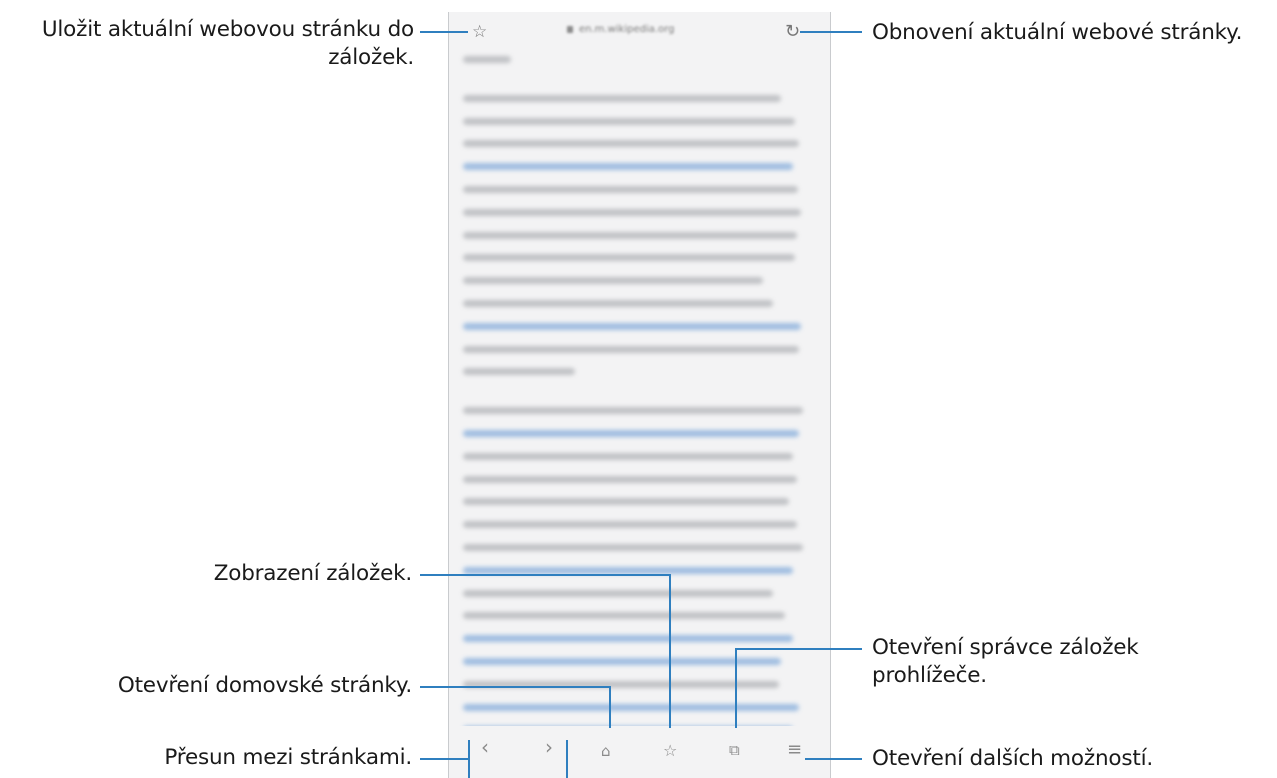  I want to click on address-bar: ☆ en.m.wikipedia.org ↻, so click(639, 32).